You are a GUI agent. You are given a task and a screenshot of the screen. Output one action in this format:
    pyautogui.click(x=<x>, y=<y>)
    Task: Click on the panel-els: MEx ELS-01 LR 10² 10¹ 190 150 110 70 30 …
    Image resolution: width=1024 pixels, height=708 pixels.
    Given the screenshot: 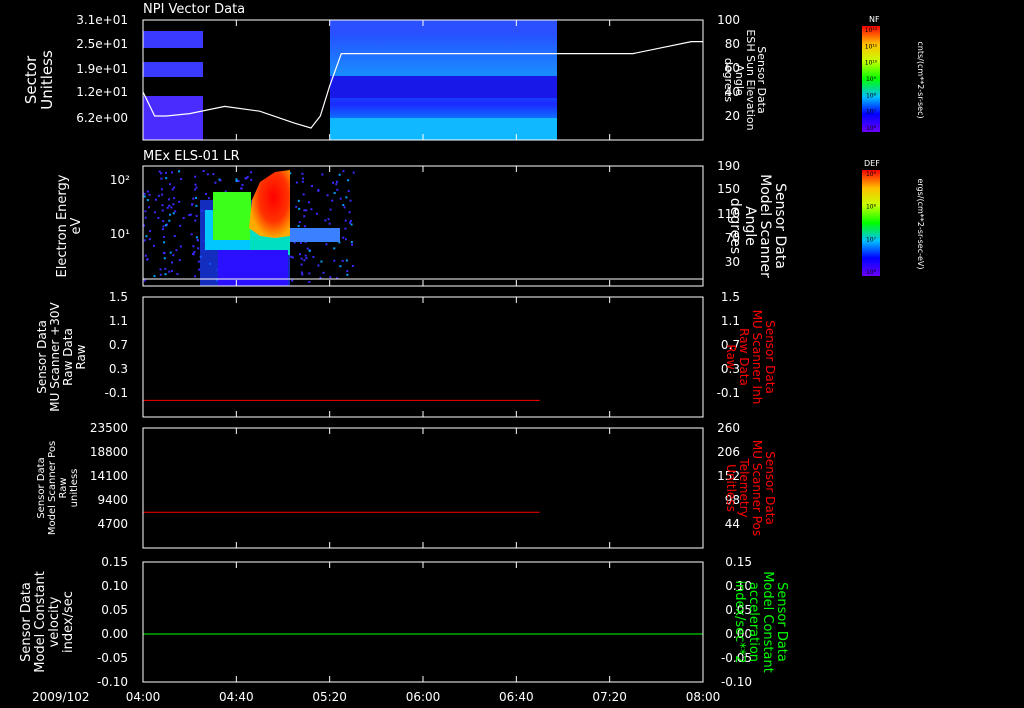 What is the action you would take?
    pyautogui.click(x=421, y=218)
    